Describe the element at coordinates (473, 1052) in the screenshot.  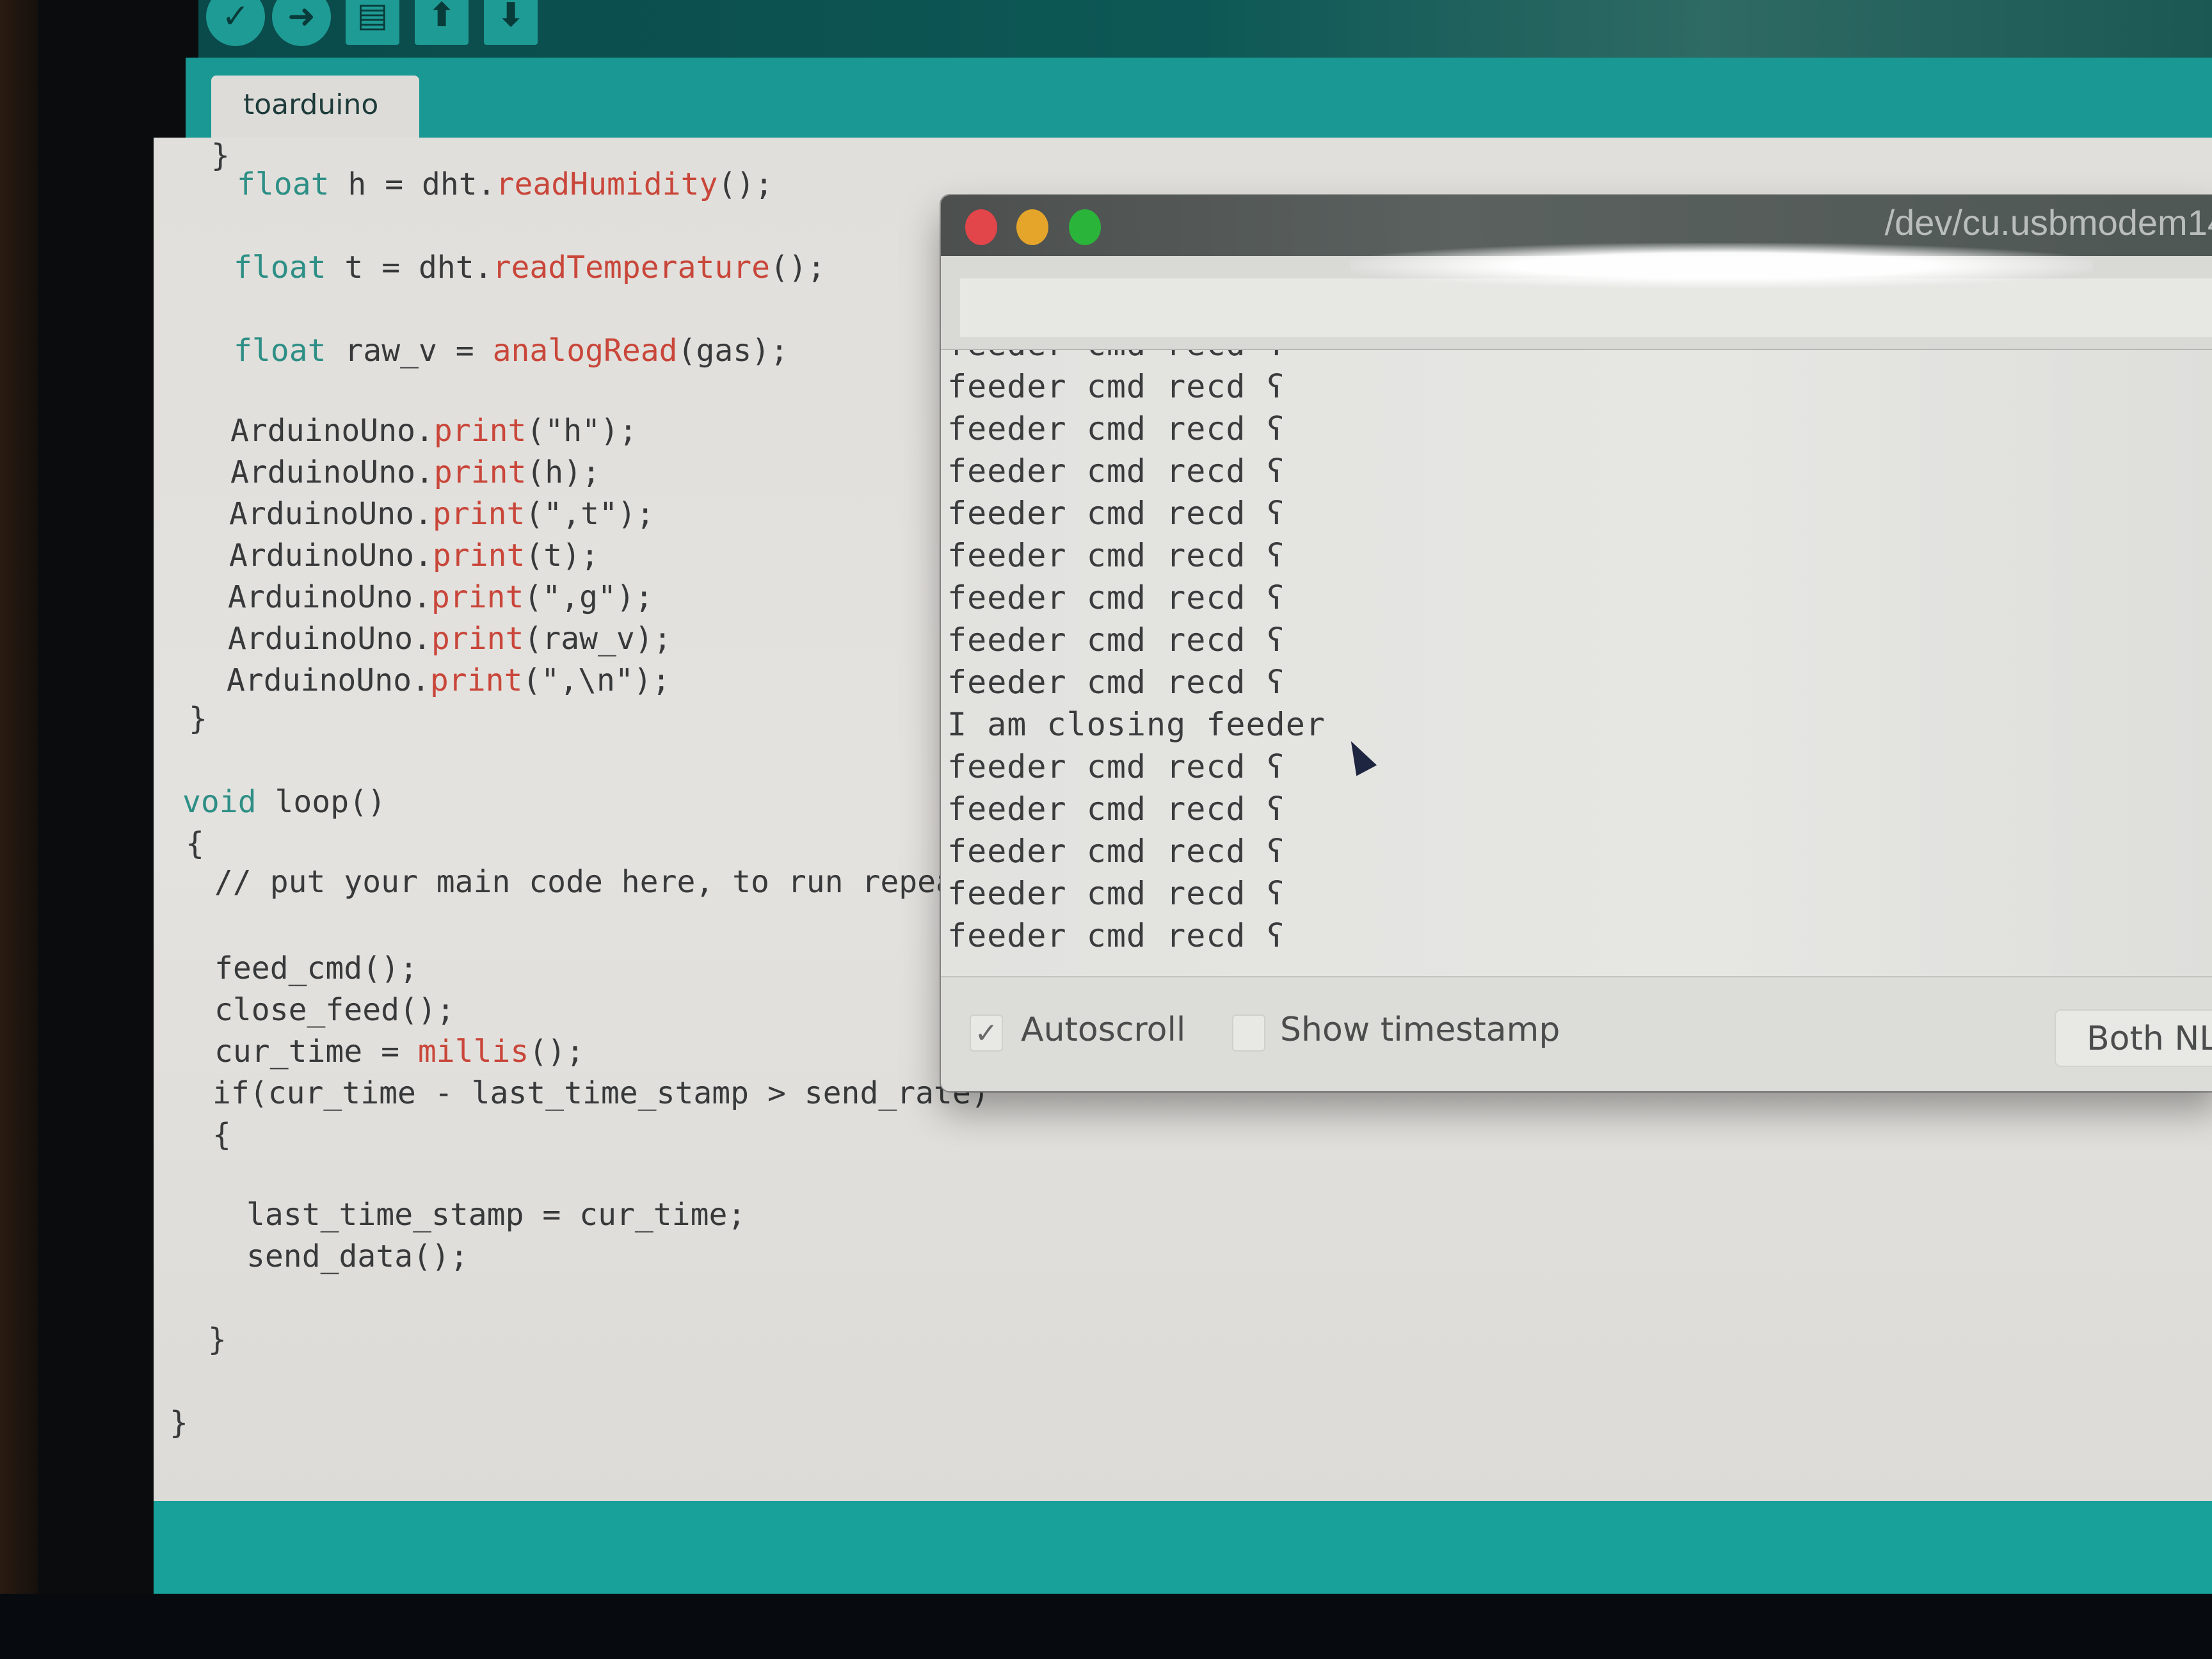
I see `code-function: millis` at that location.